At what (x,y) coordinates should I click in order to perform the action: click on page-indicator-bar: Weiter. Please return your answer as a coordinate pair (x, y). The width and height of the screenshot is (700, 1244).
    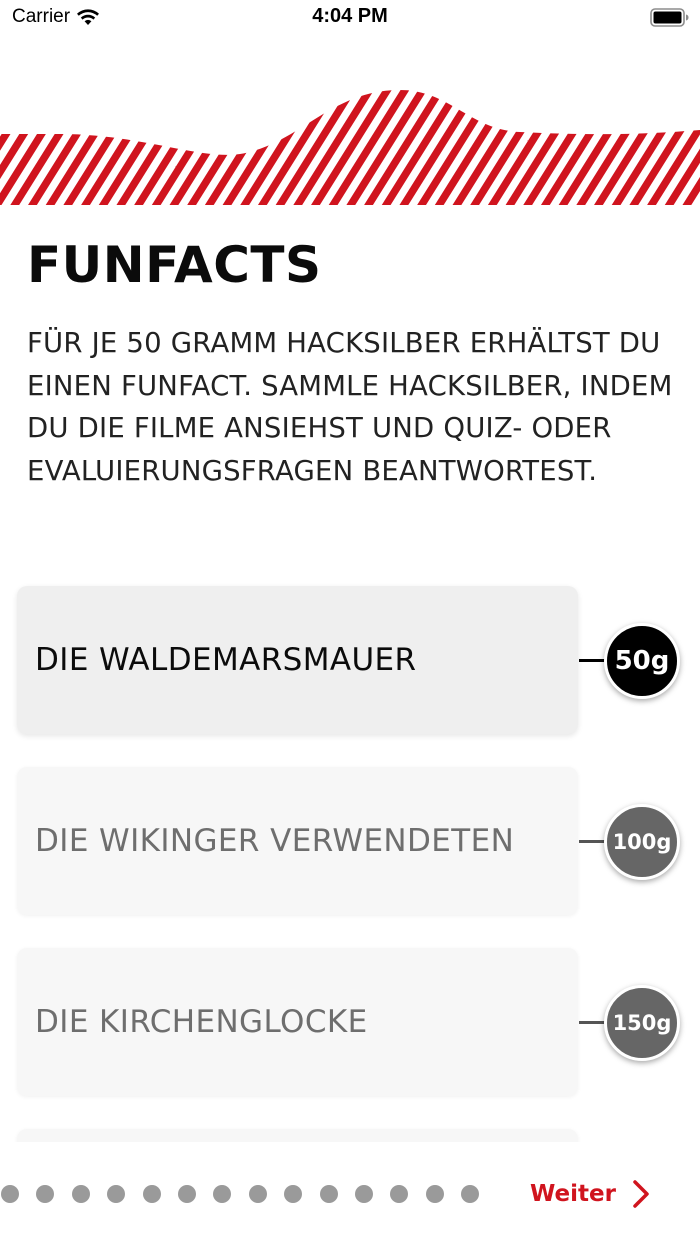
    Looking at the image, I should click on (350, 1194).